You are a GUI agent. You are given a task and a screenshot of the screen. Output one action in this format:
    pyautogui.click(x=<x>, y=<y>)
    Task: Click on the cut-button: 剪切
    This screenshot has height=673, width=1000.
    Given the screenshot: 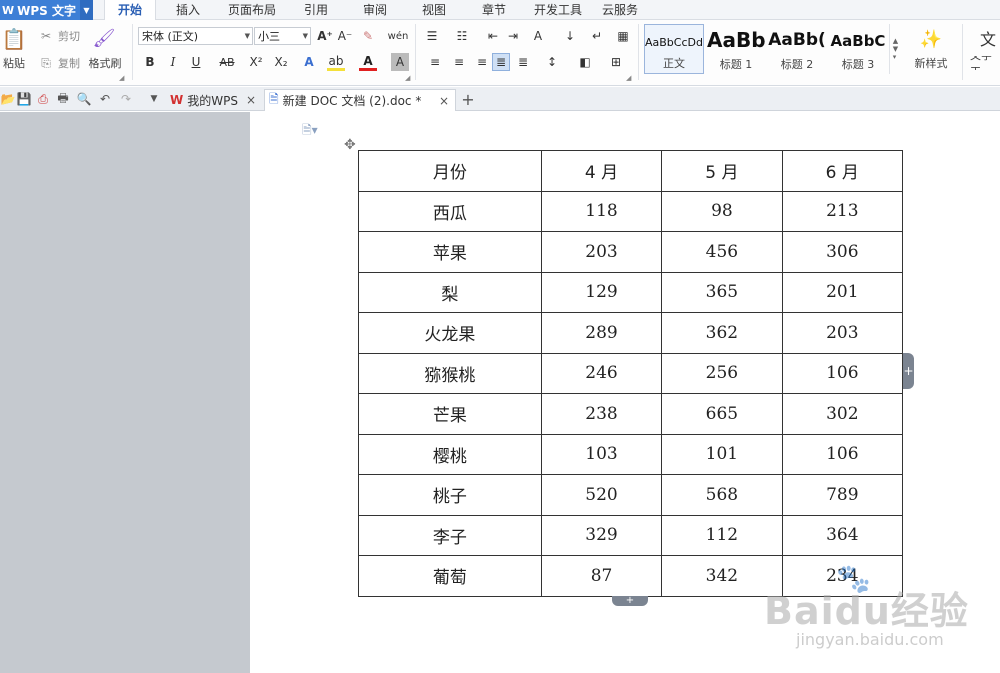 What is the action you would take?
    pyautogui.click(x=69, y=36)
    